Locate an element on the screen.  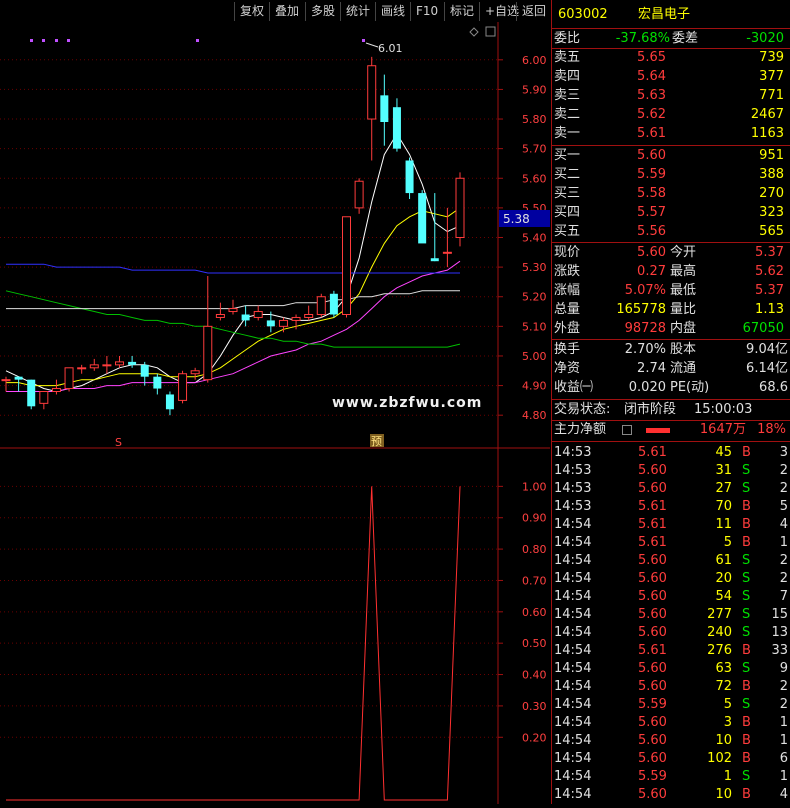
bid-label: 买五 is located at coordinates (567, 231).